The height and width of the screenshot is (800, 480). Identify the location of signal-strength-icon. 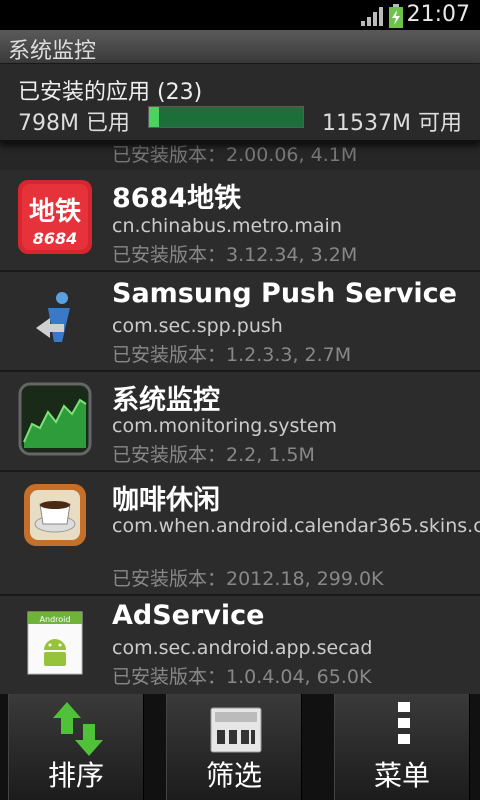
(372, 16).